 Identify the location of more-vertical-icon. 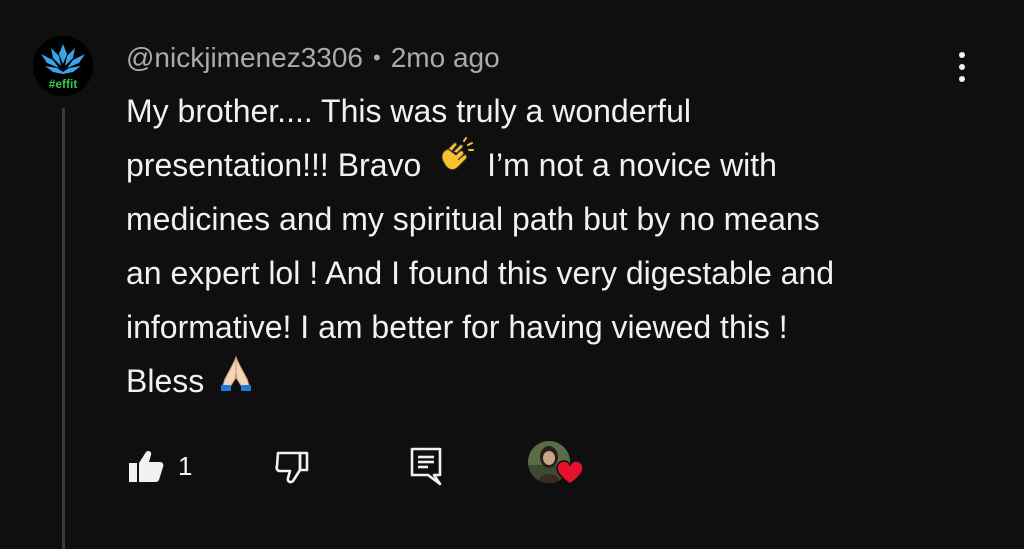
(962, 55).